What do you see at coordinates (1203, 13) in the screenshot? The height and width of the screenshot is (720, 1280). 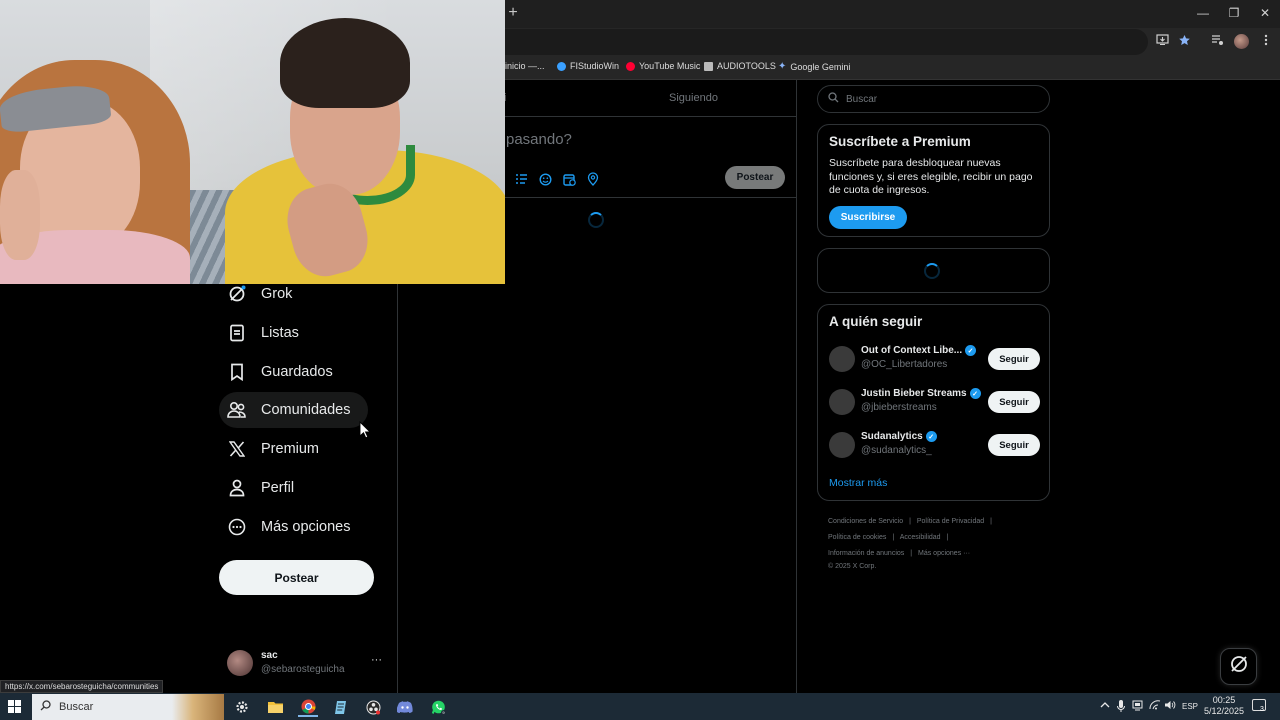 I see `minimize-button: —` at bounding box center [1203, 13].